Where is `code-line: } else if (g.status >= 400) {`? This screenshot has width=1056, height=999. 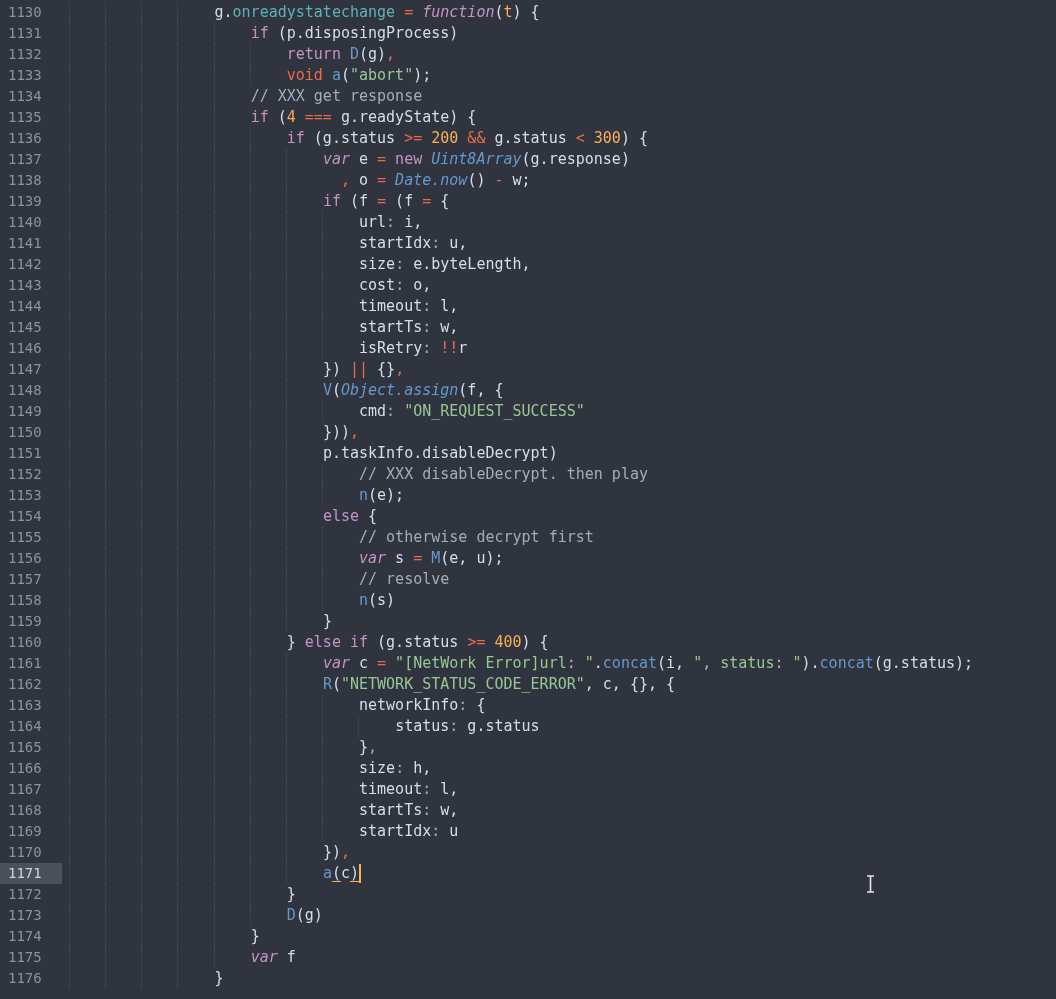
code-line: } else if (g.status >= 400) { is located at coordinates (305, 642).